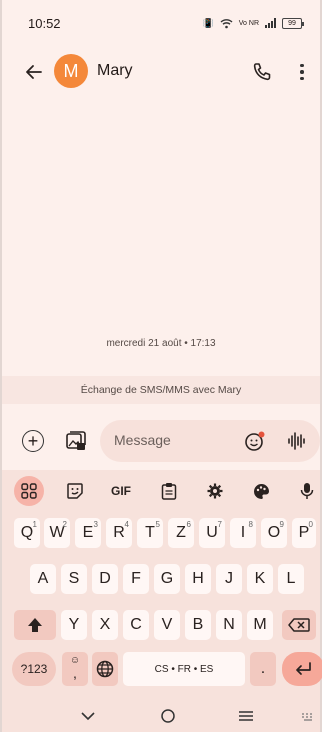 The image size is (322, 732). I want to click on key-r: R4, so click(119, 533).